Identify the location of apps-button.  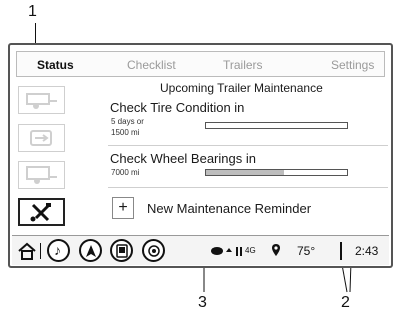
(153, 250).